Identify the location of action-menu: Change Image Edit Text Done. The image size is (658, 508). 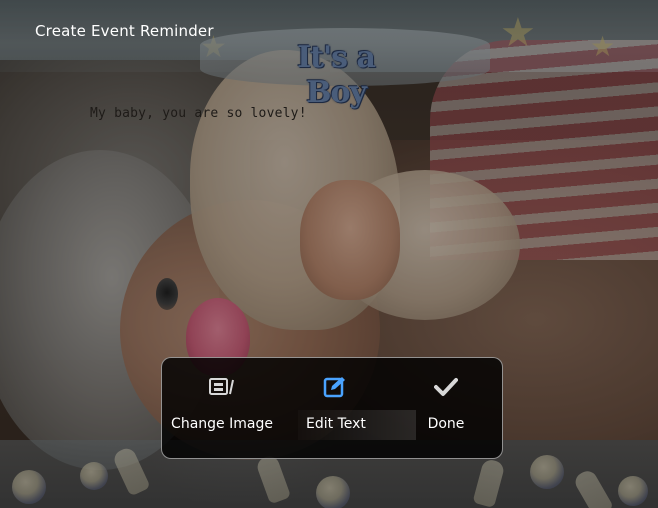
(332, 408).